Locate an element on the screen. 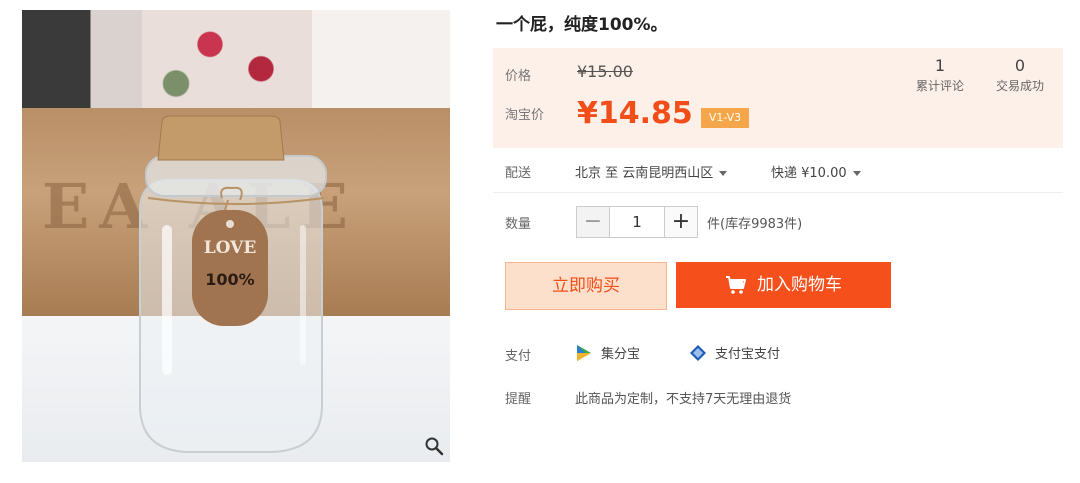  glass-jar-illustration: LOVE 100% is located at coordinates (233, 284).